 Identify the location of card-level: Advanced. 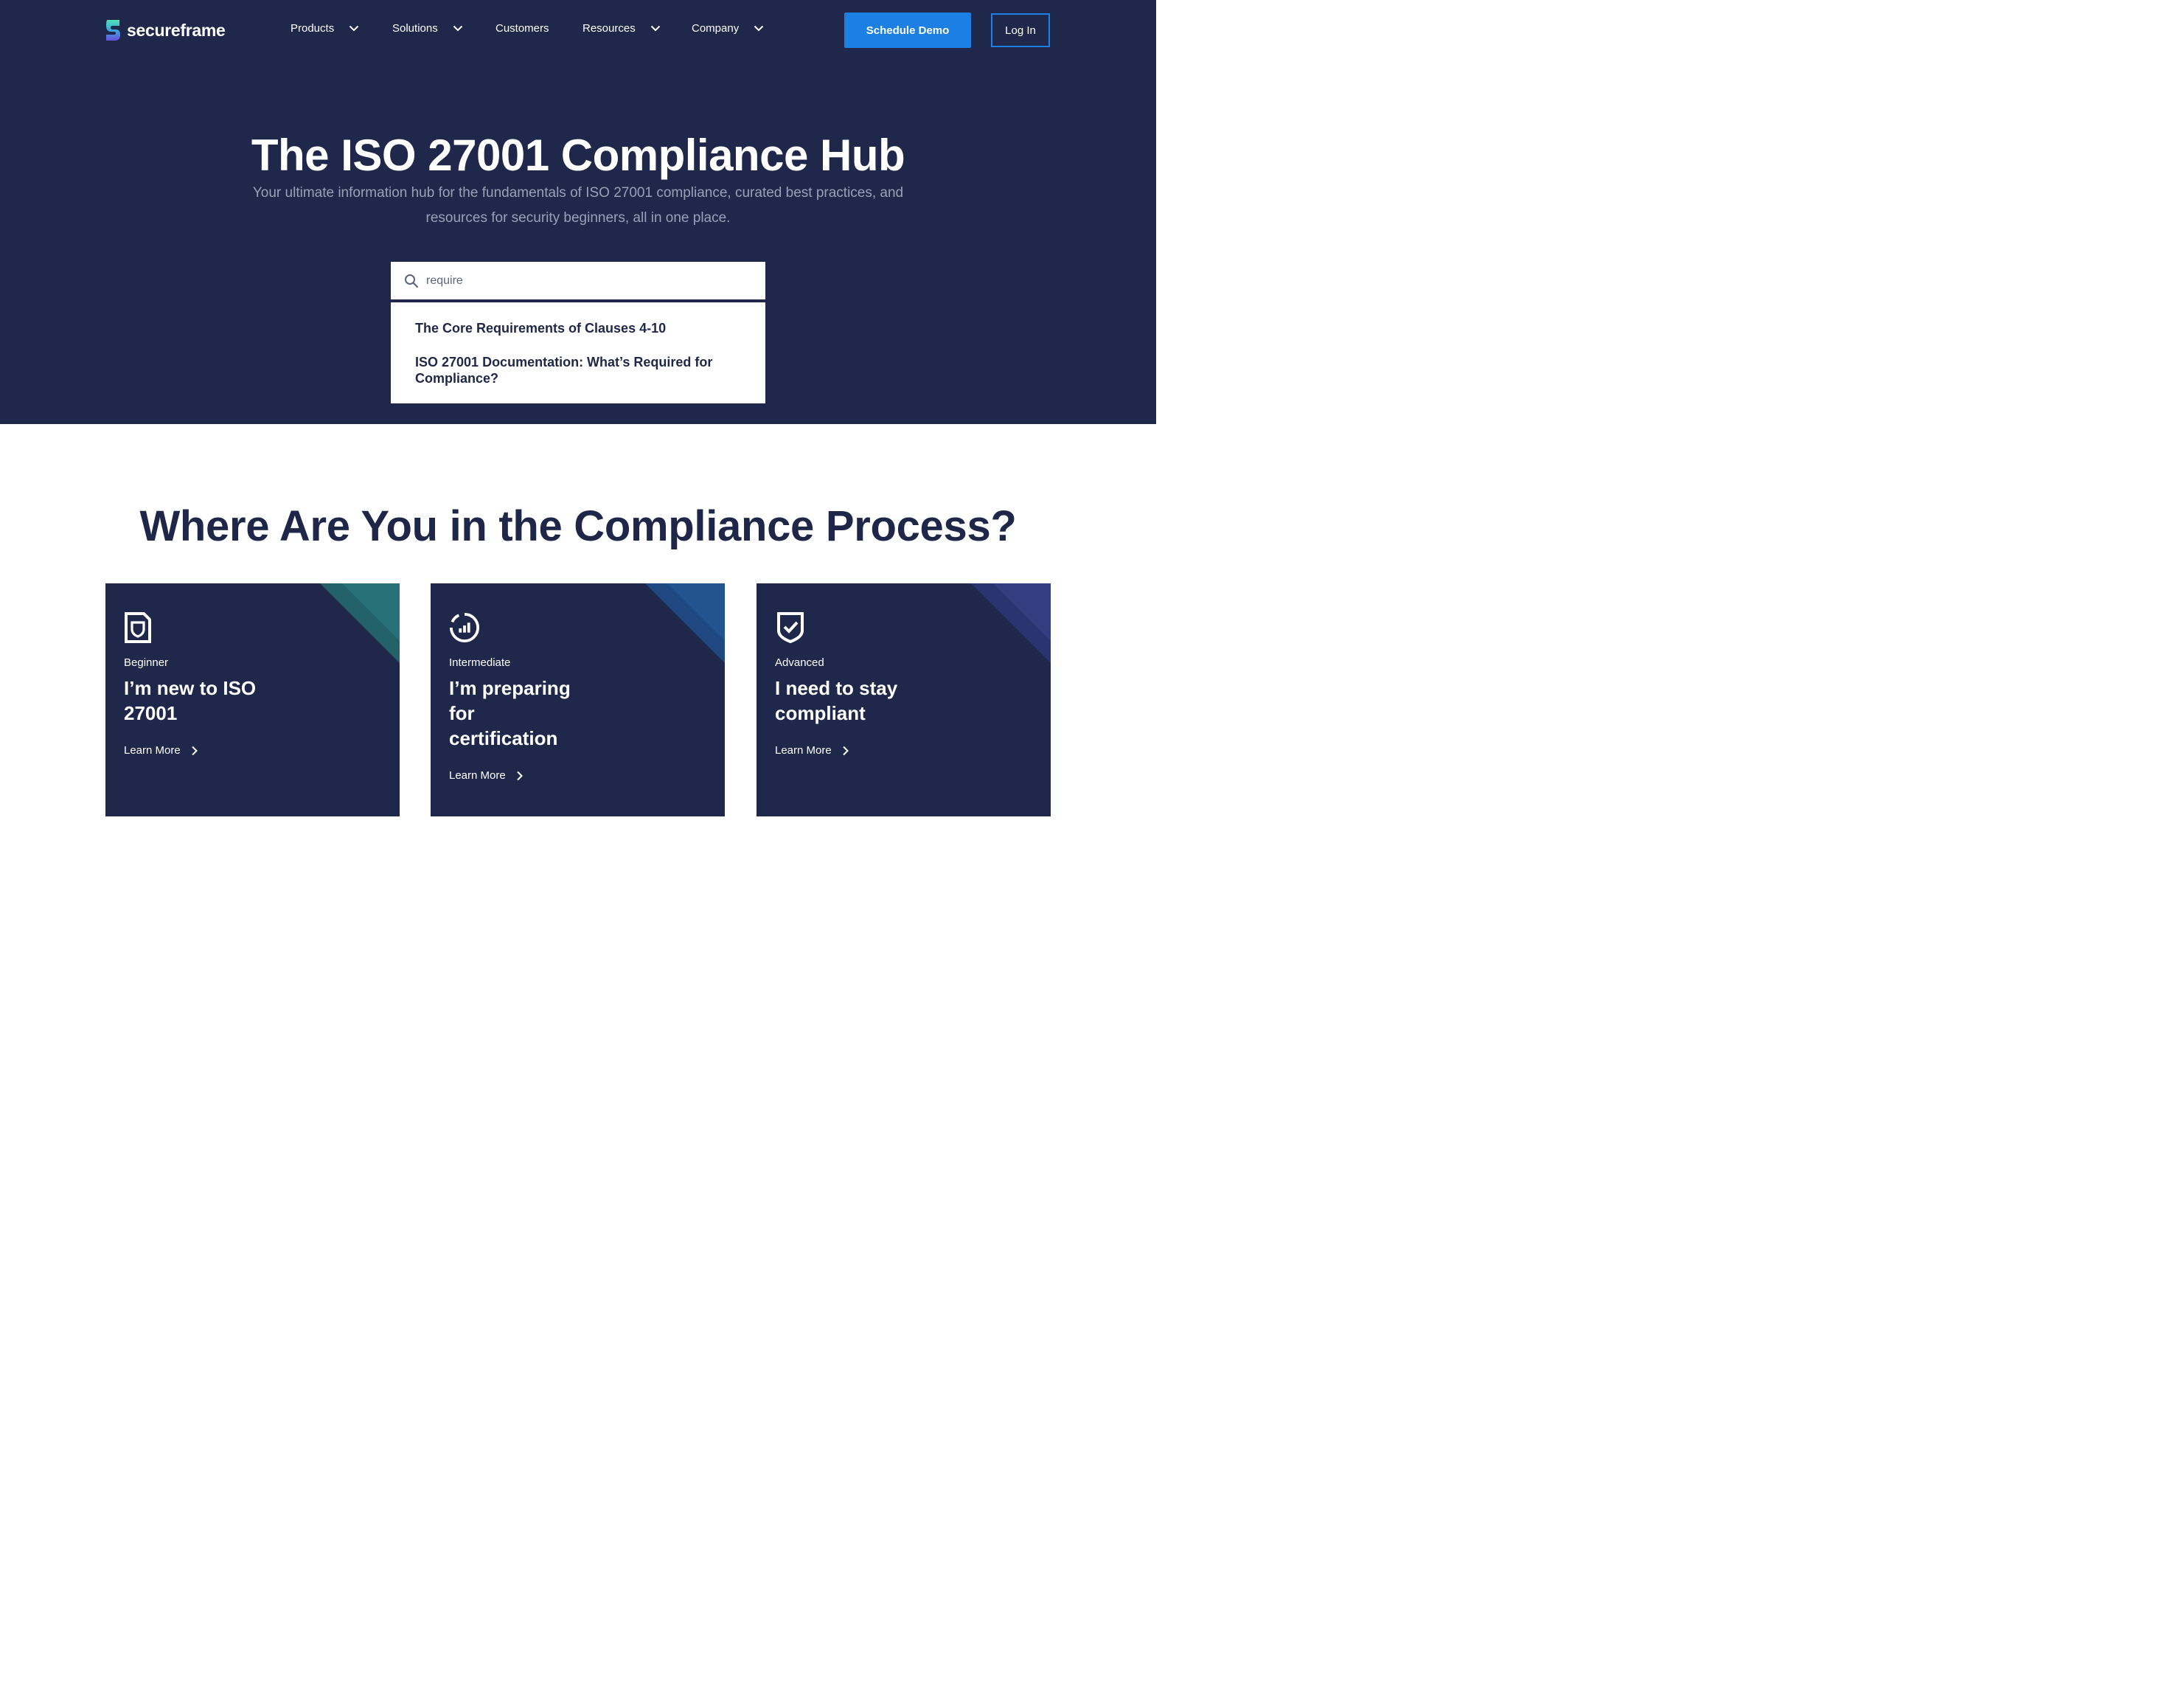
(799, 662).